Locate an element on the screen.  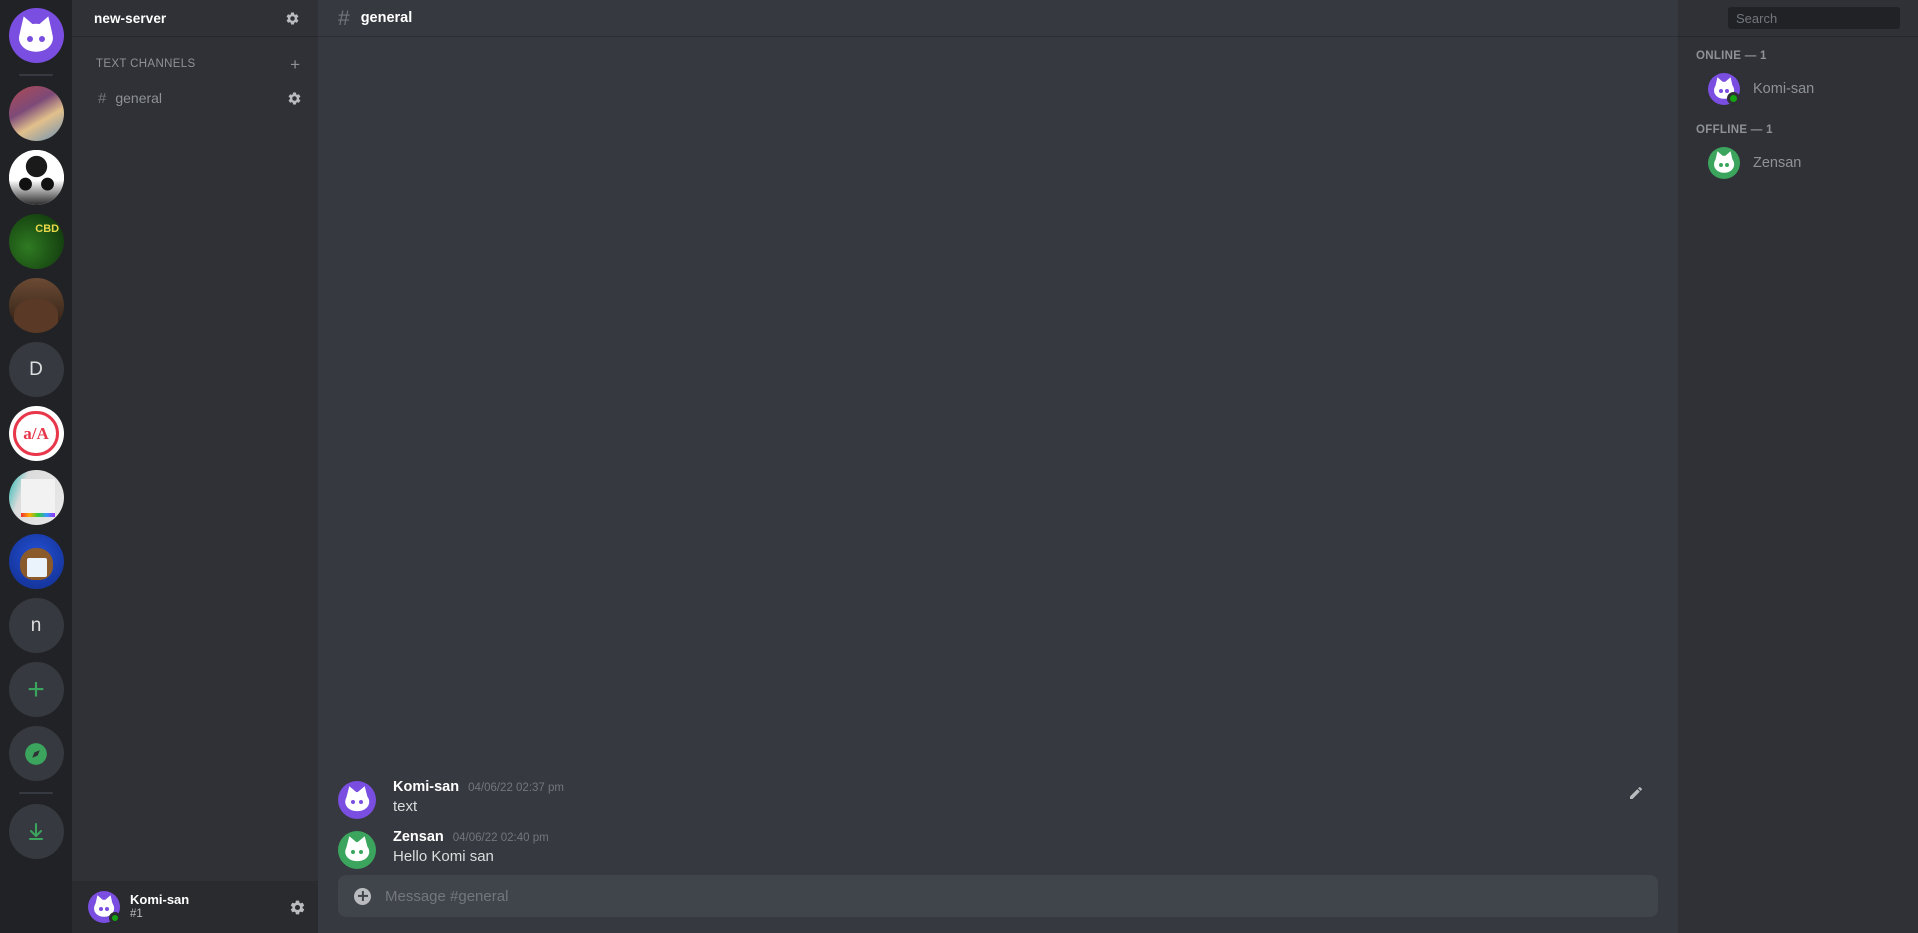
member-list: ONLINE — 1 Komi-san OFFLINE — 1 Zensan is located at coordinates (1798, 110).